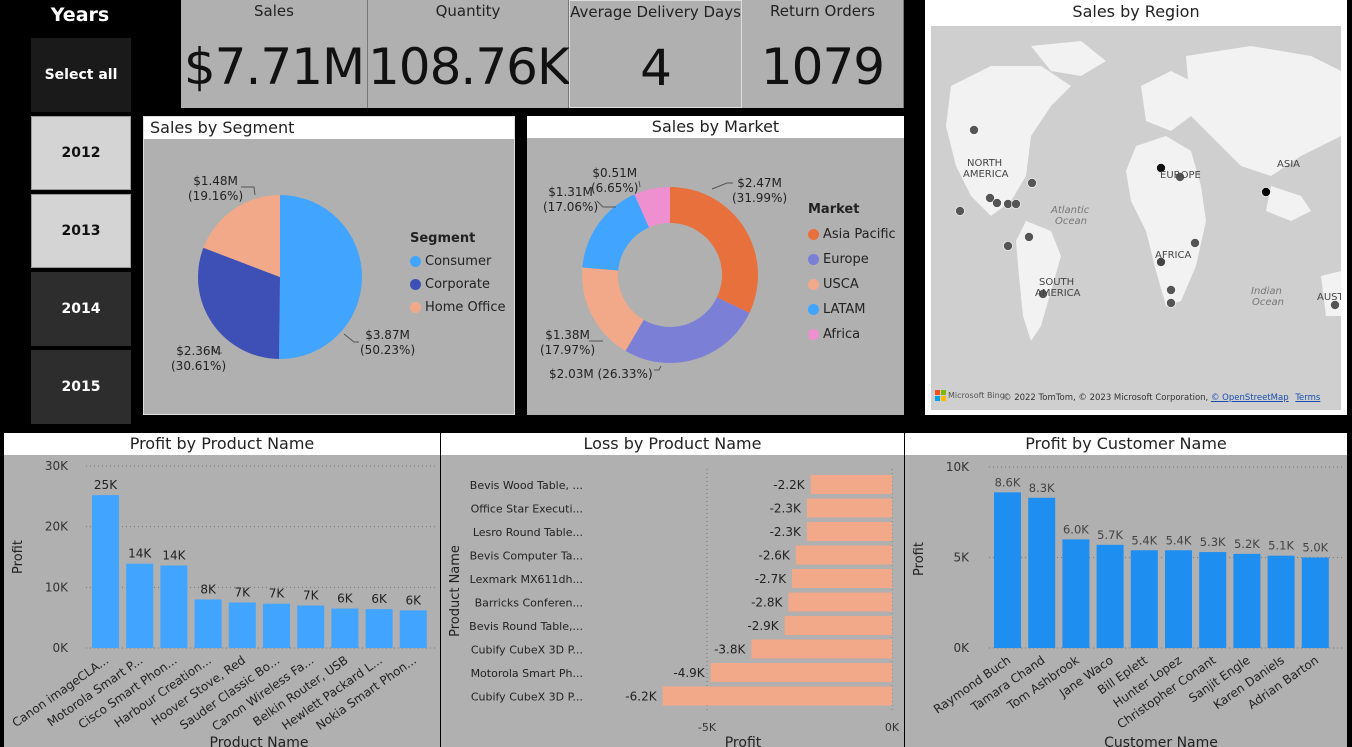 The width and height of the screenshot is (1352, 747). What do you see at coordinates (841, 284) in the screenshot?
I see `legend-label: USCA` at bounding box center [841, 284].